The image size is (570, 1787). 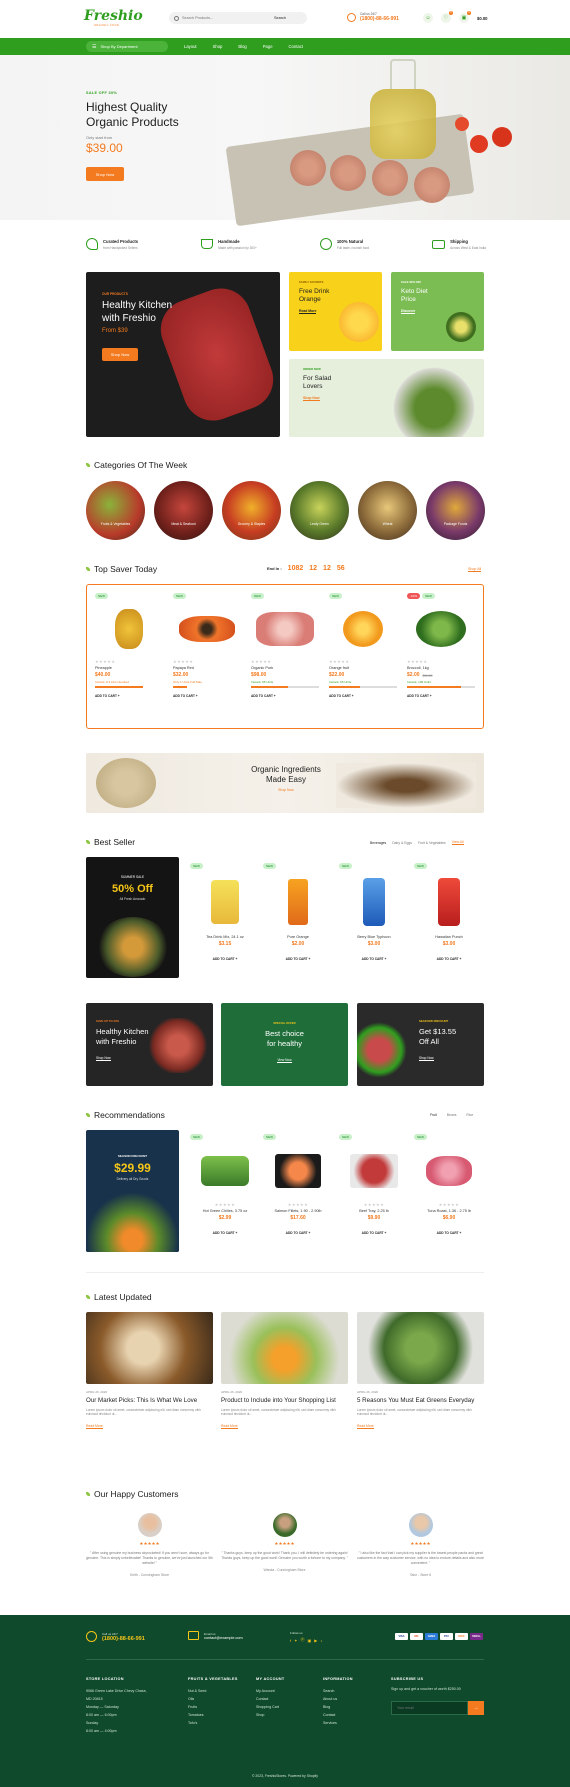 What do you see at coordinates (218, 1699) in the screenshot?
I see `footer-link: Oils` at bounding box center [218, 1699].